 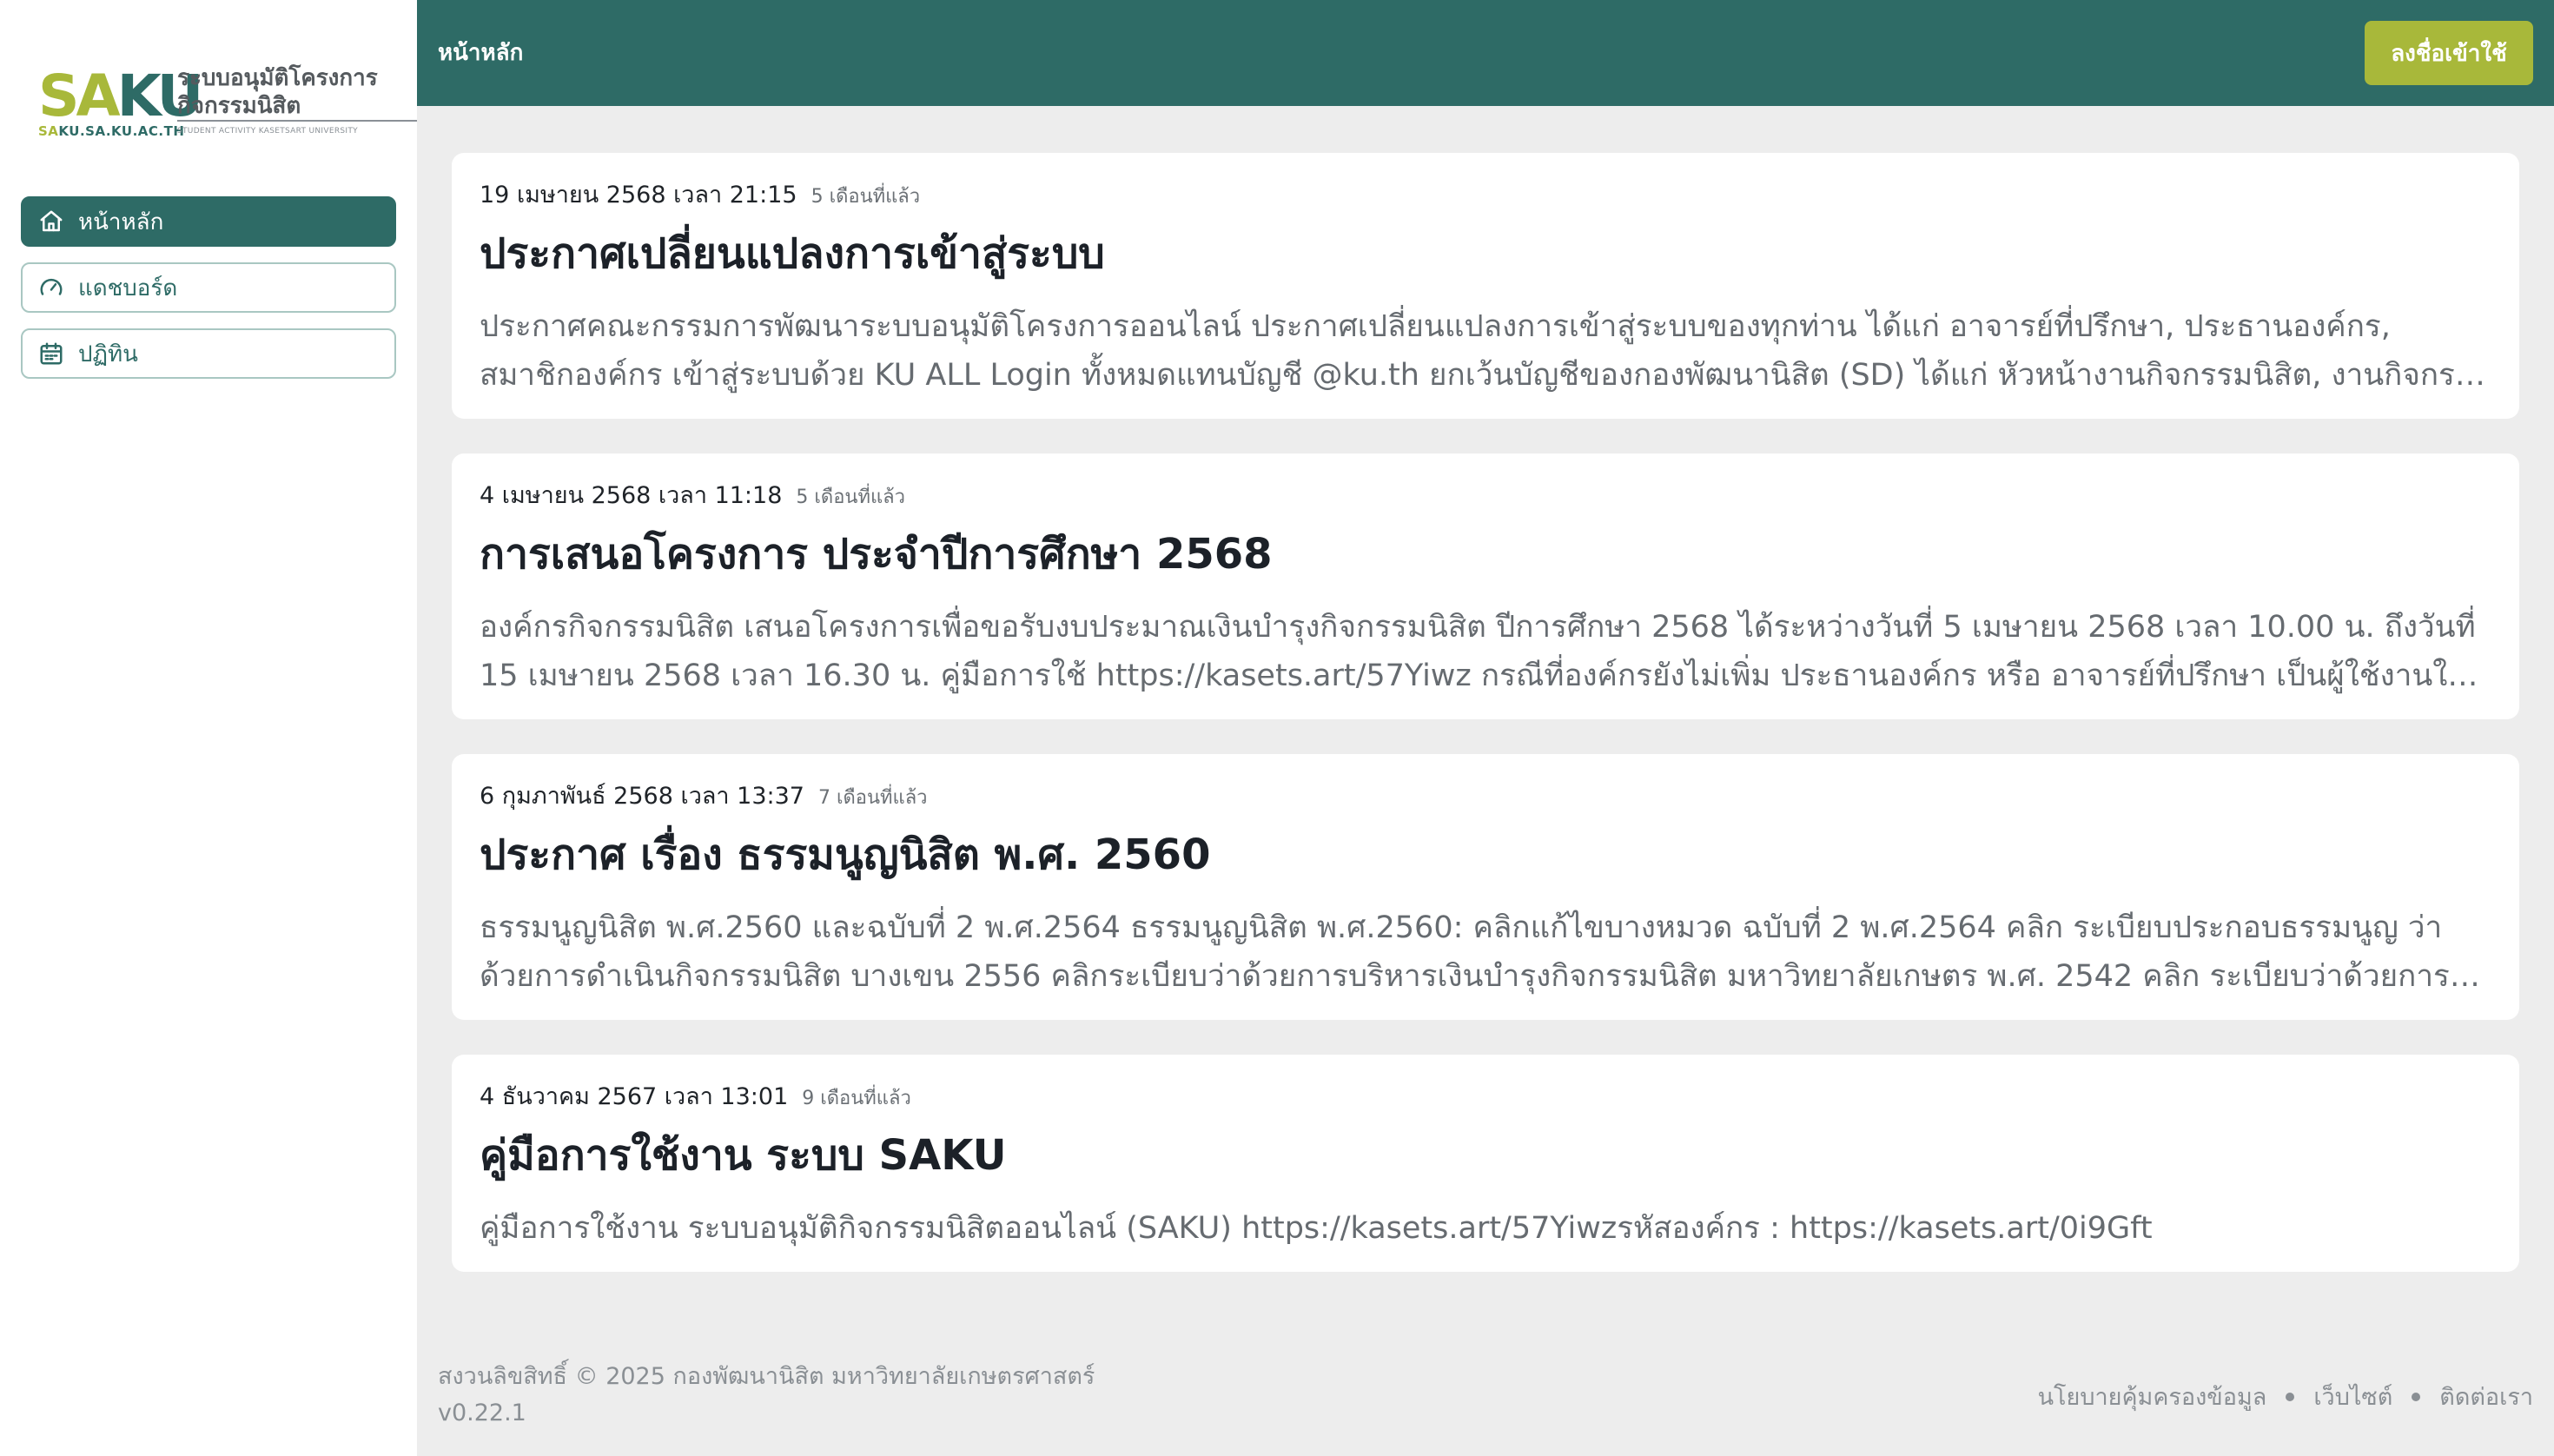 What do you see at coordinates (481, 53) in the screenshot?
I see `page-title: หน้าหลัก` at bounding box center [481, 53].